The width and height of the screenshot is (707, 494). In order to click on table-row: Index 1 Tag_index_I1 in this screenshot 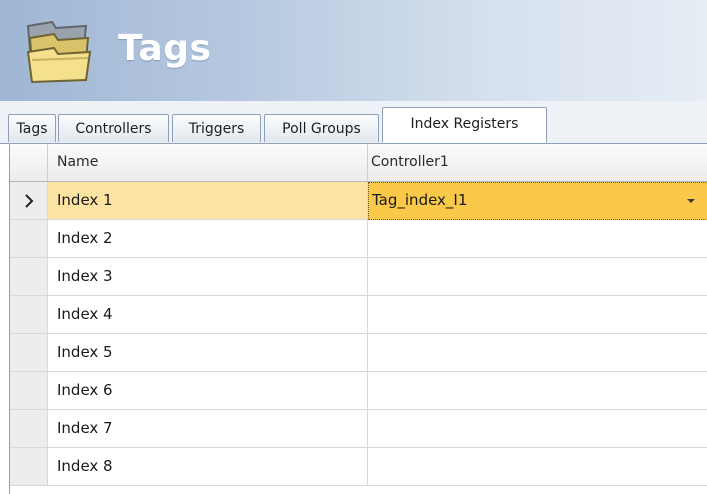, I will do `click(358, 201)`.